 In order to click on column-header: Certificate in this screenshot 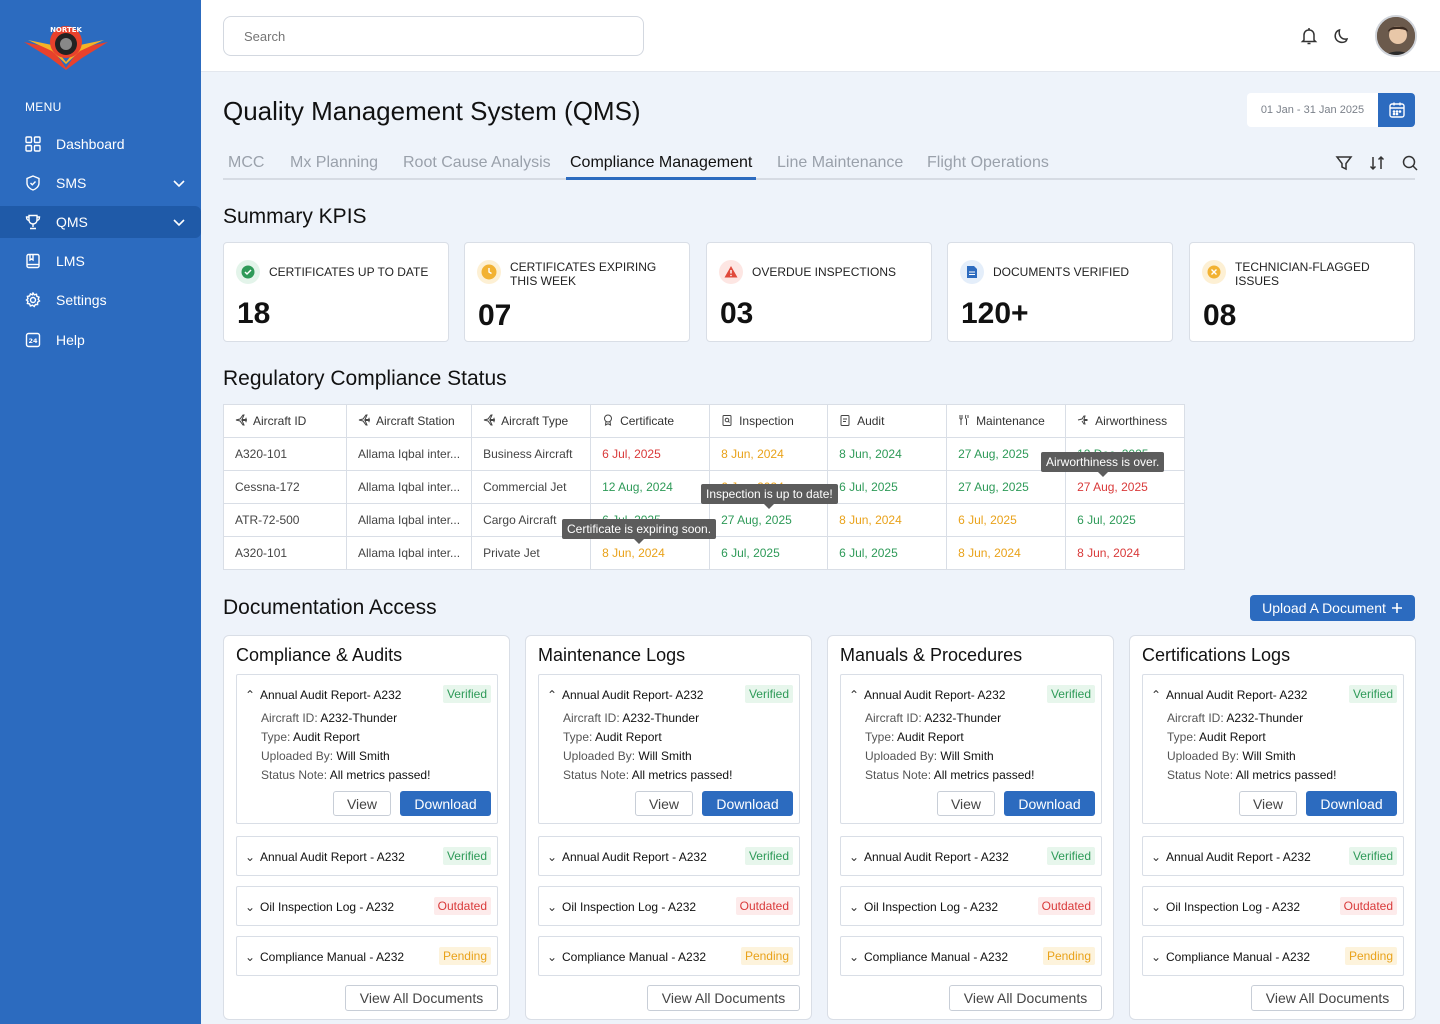, I will do `click(650, 421)`.